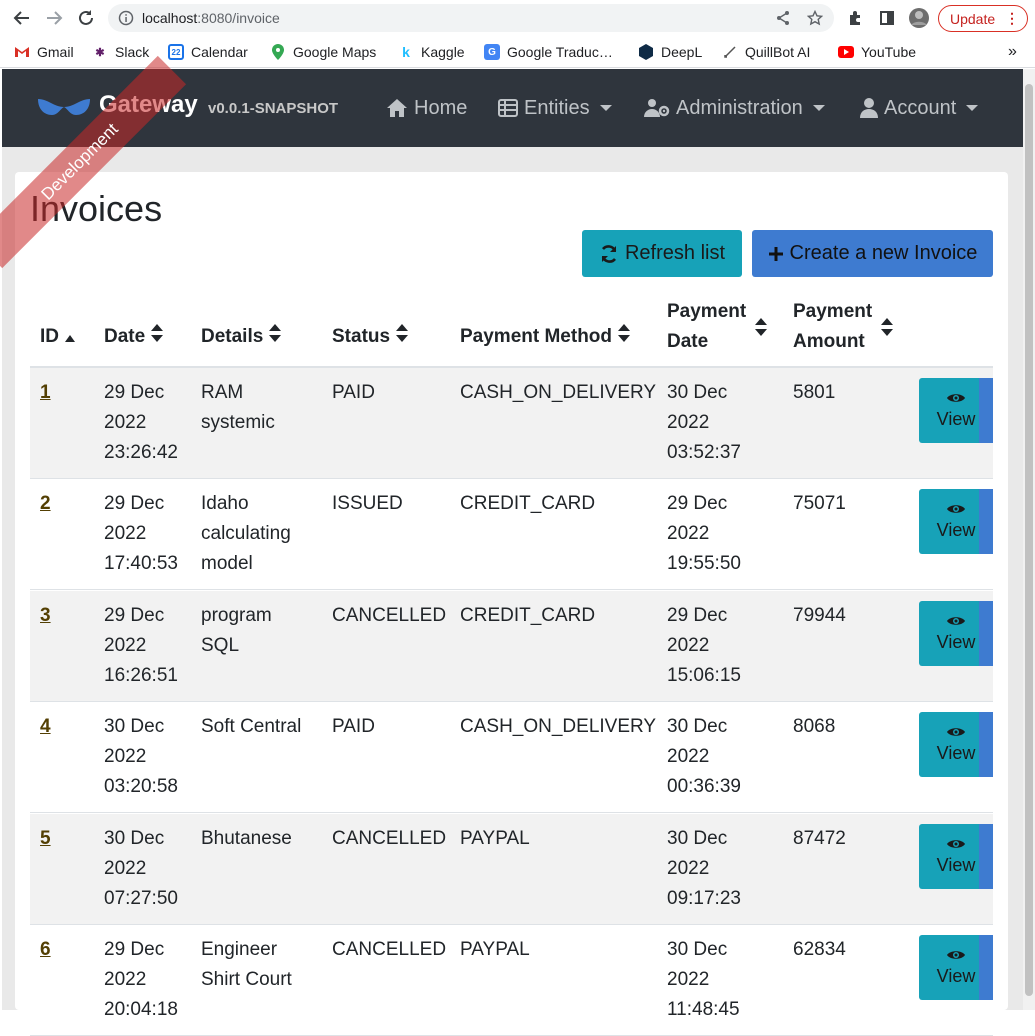 The image size is (1035, 1036). What do you see at coordinates (141, 645) in the screenshot?
I see `cell-date: 29 Dec 2022 16:26:51` at bounding box center [141, 645].